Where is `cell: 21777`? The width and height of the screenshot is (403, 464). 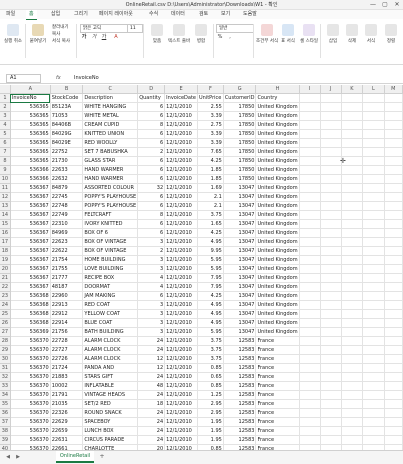
cell: 21777 is located at coordinates (67, 278).